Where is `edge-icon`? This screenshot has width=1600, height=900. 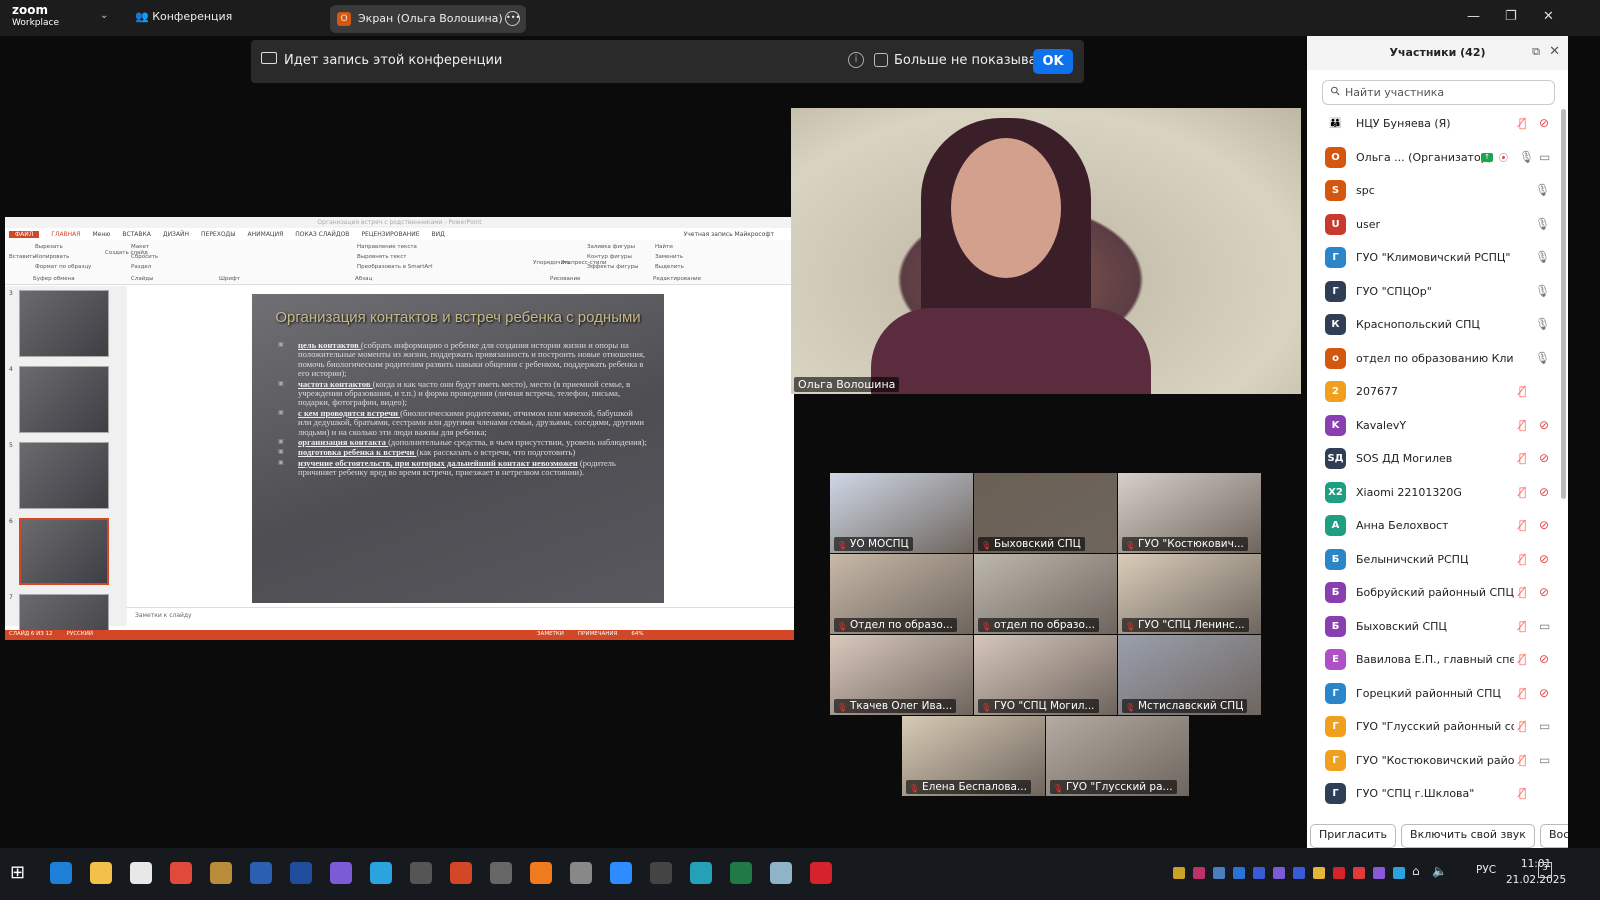
edge-icon is located at coordinates (61, 873).